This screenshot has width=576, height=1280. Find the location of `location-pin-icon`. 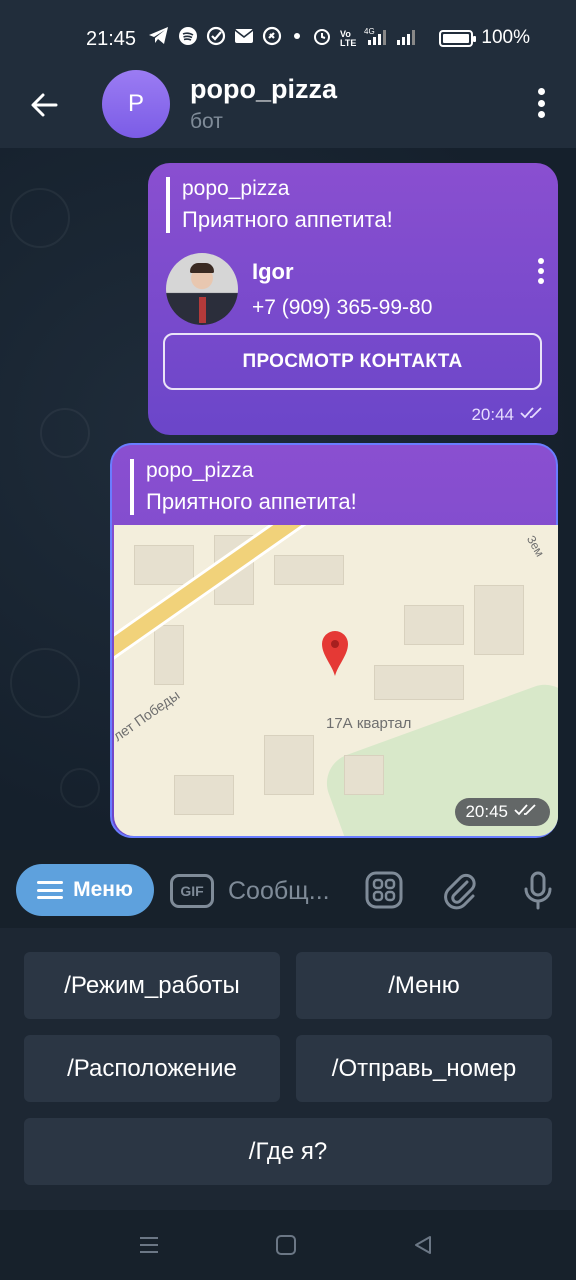

location-pin-icon is located at coordinates (335, 653).